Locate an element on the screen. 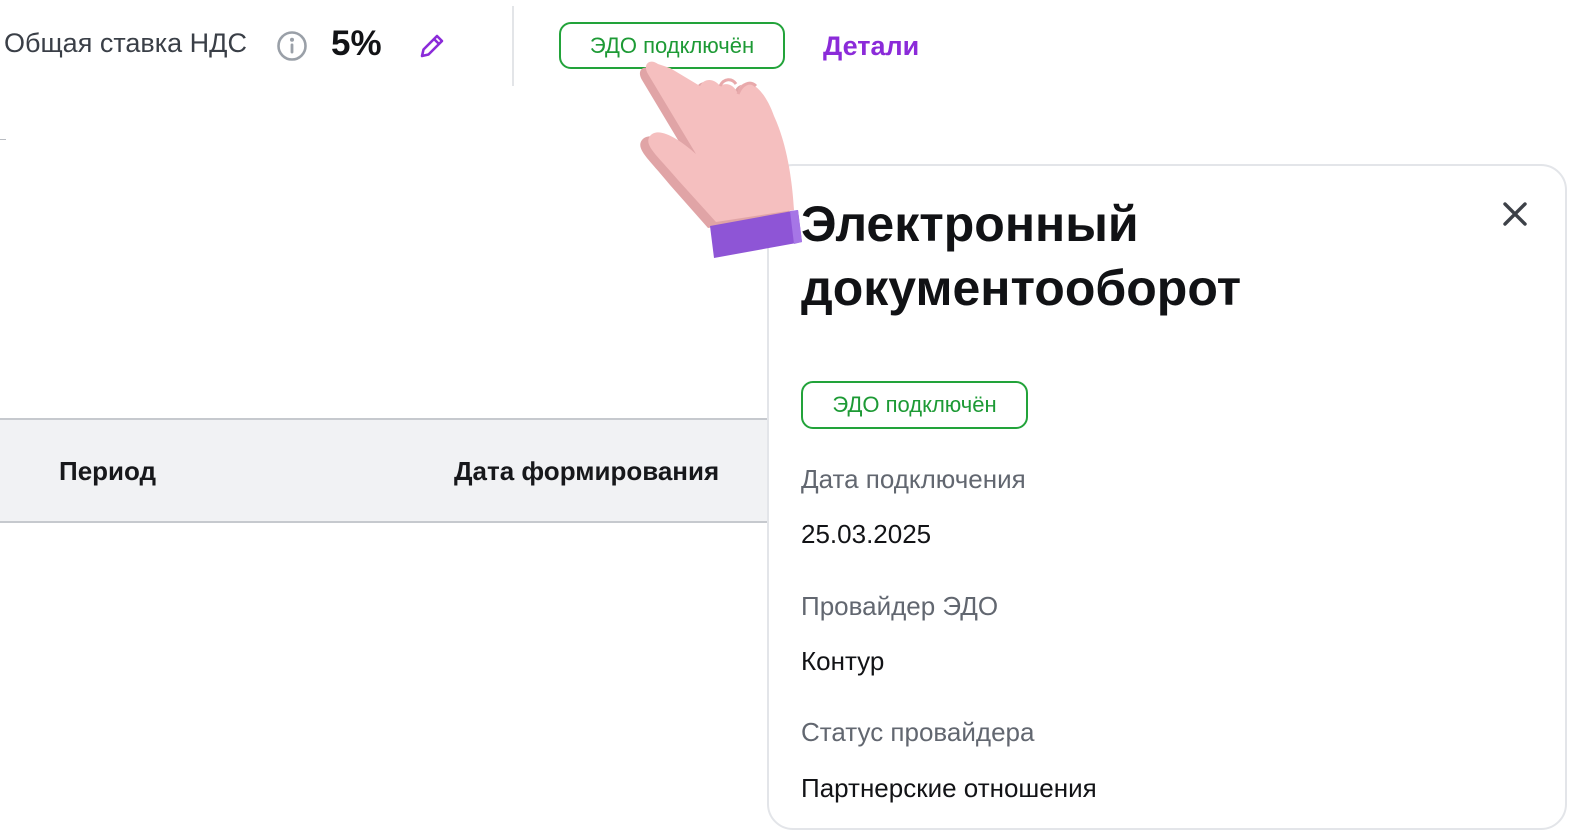  field-label-edo-provider: Провайдер ЭДО is located at coordinates (900, 606).